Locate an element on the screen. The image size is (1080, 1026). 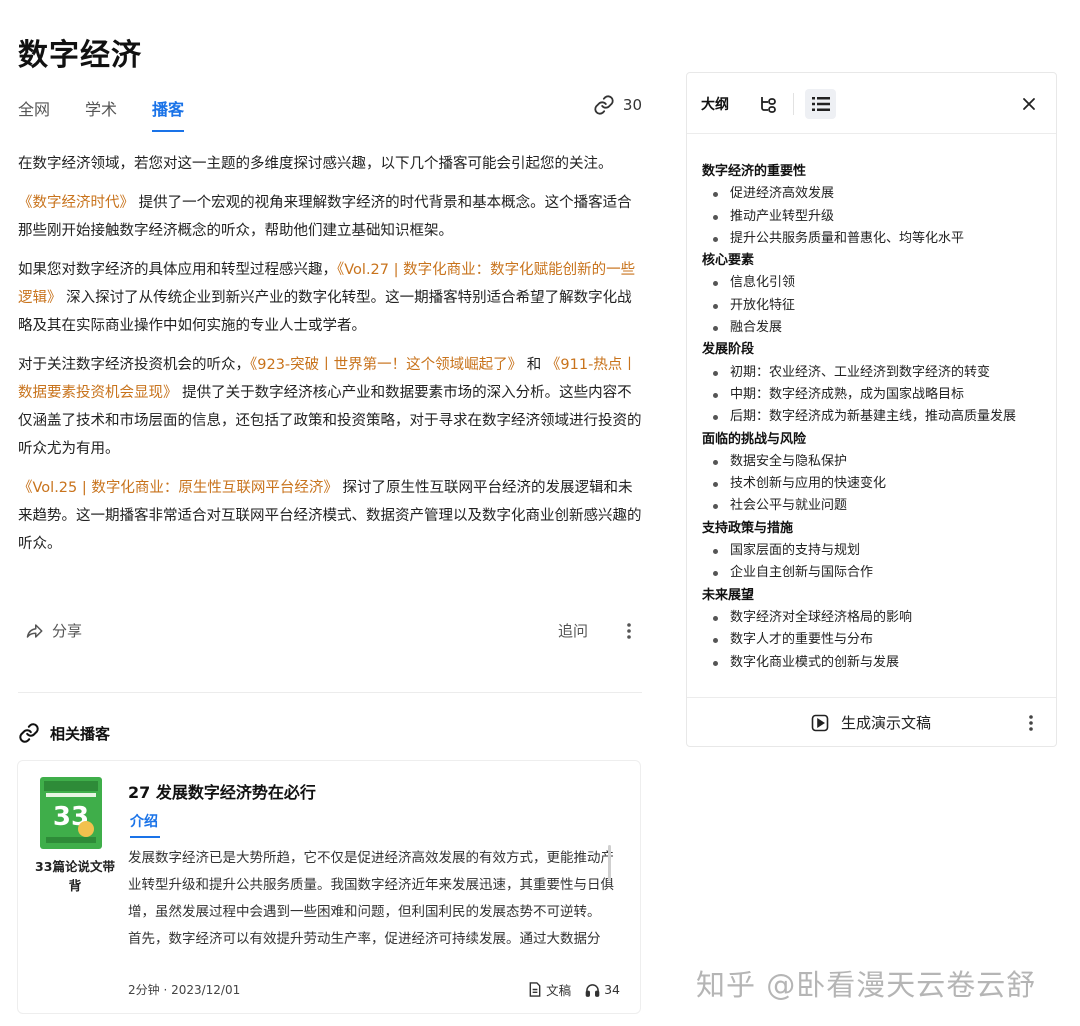
episode-meta: 2分钟 · 2023/12/01 is located at coordinates (184, 990).